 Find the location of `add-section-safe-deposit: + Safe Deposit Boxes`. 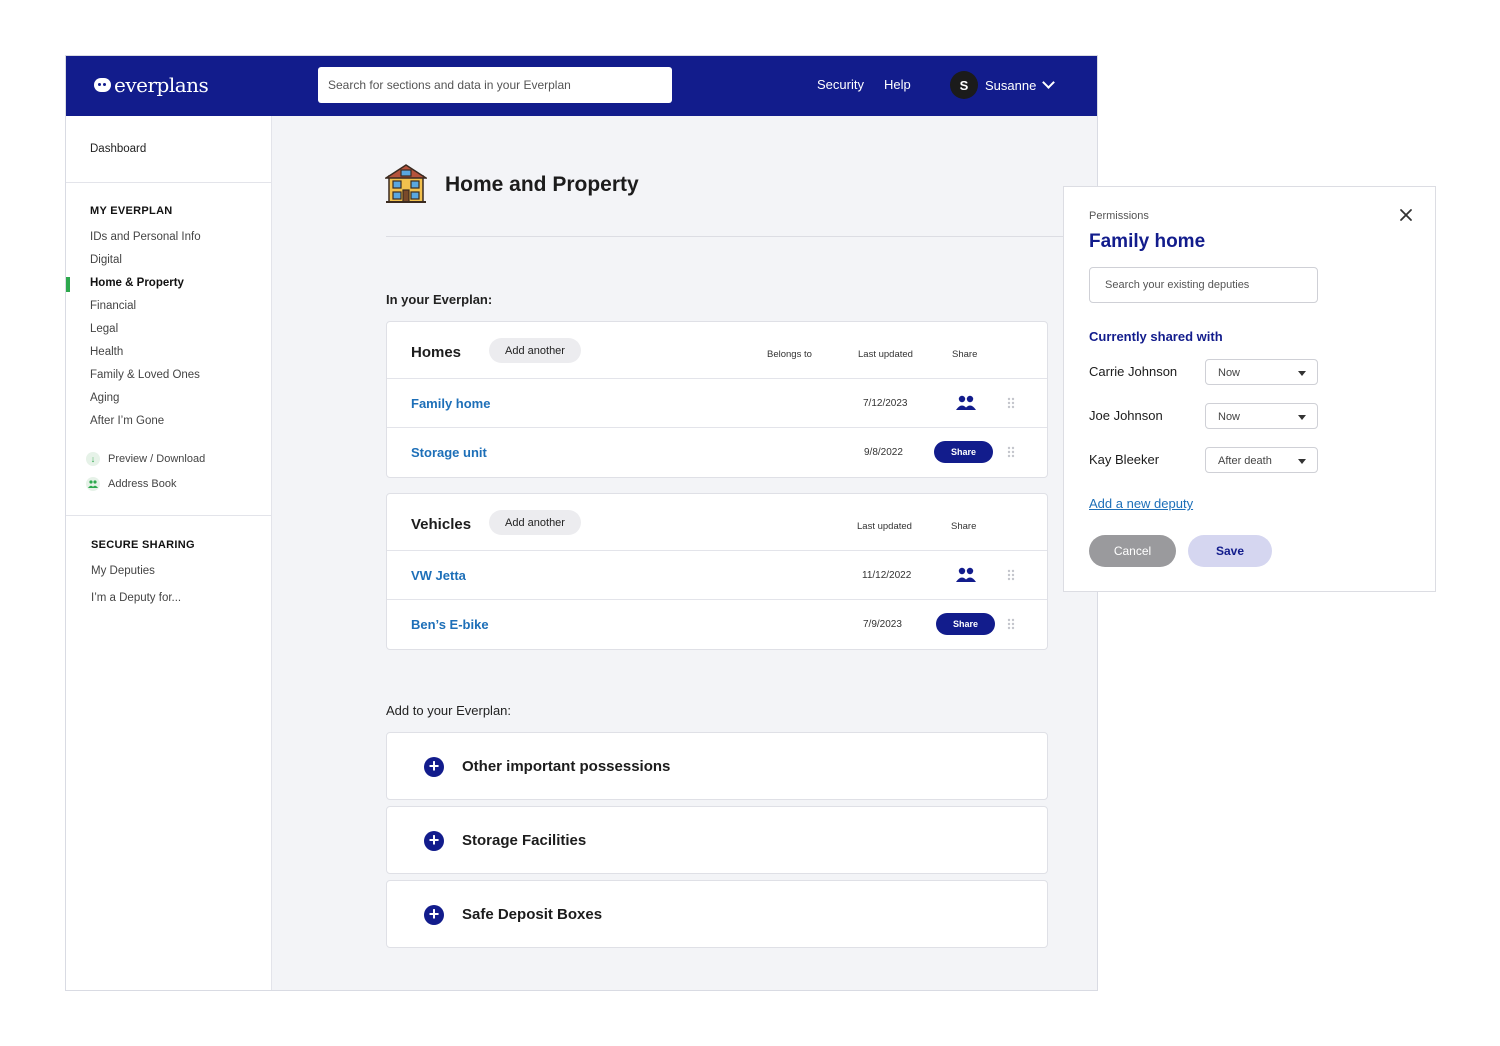

add-section-safe-deposit: + Safe Deposit Boxes is located at coordinates (717, 914).